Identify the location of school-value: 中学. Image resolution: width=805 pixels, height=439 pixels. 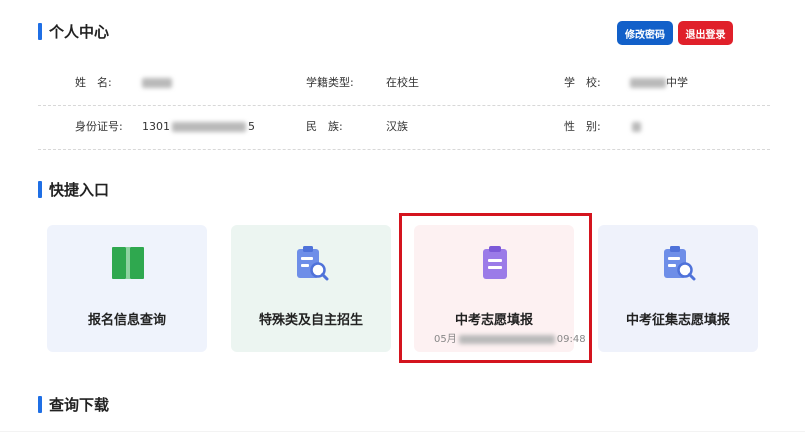
(659, 82).